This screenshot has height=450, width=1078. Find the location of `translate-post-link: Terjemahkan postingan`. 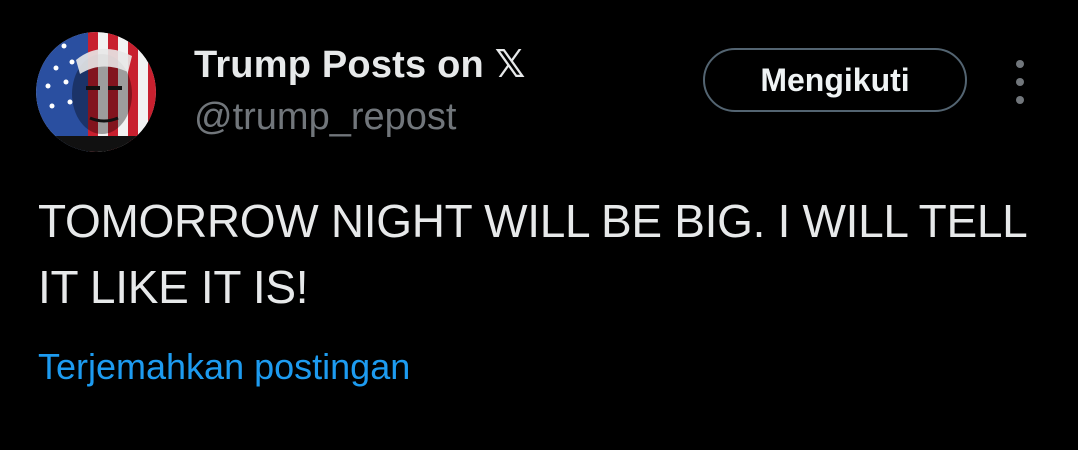

translate-post-link: Terjemahkan postingan is located at coordinates (224, 367).